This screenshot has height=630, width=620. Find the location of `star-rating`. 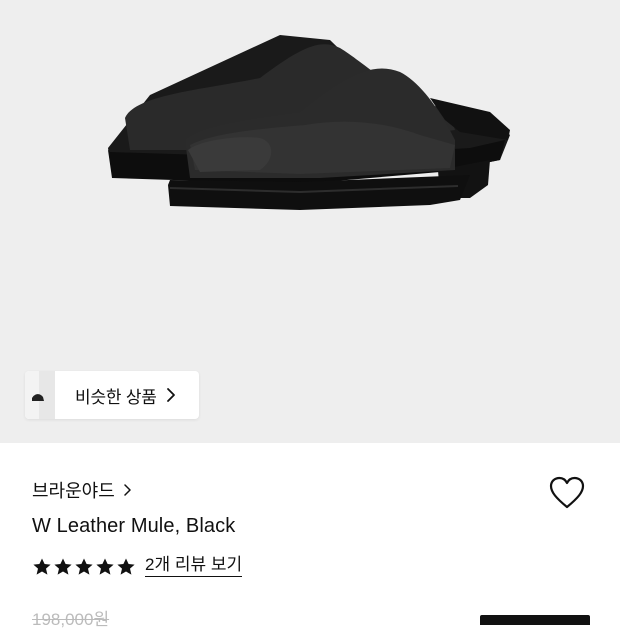

star-rating is located at coordinates (84, 567).